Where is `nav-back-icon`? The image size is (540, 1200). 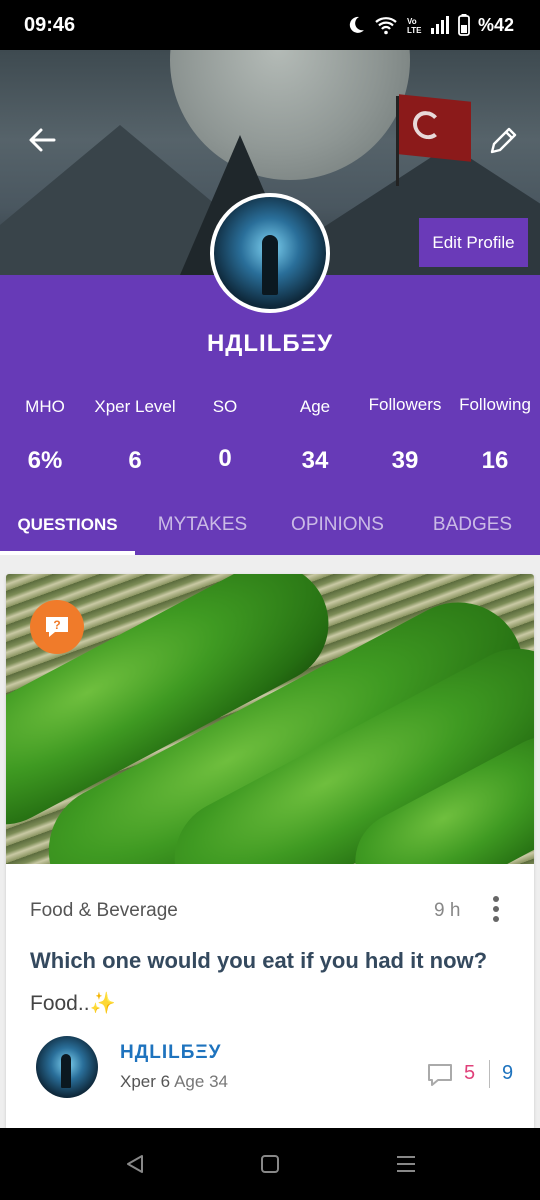 nav-back-icon is located at coordinates (136, 1164).